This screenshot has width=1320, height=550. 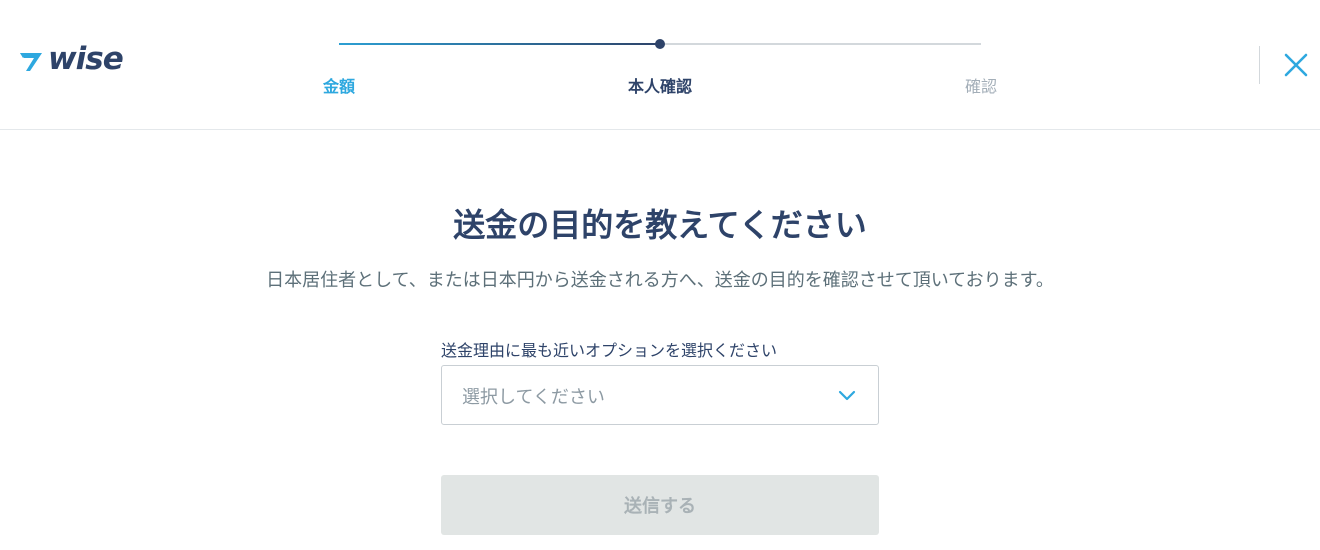 I want to click on step-amount: 金額, so click(x=339, y=85).